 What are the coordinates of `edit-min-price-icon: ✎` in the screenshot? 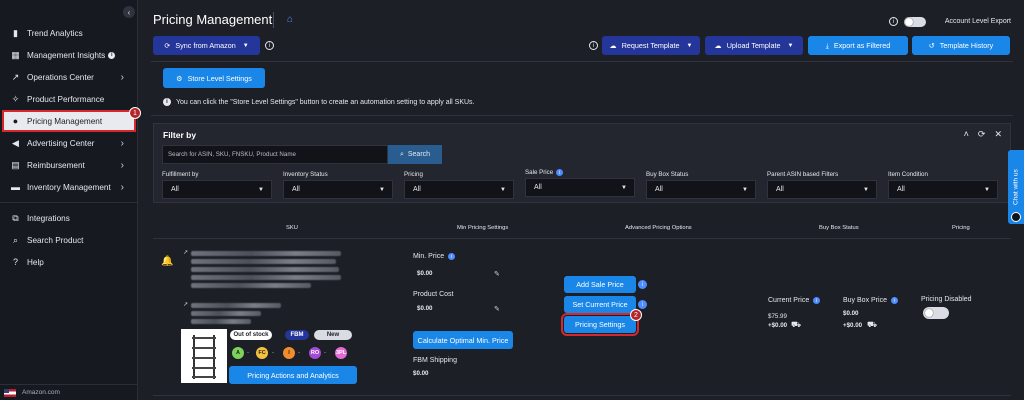 It's located at (497, 274).